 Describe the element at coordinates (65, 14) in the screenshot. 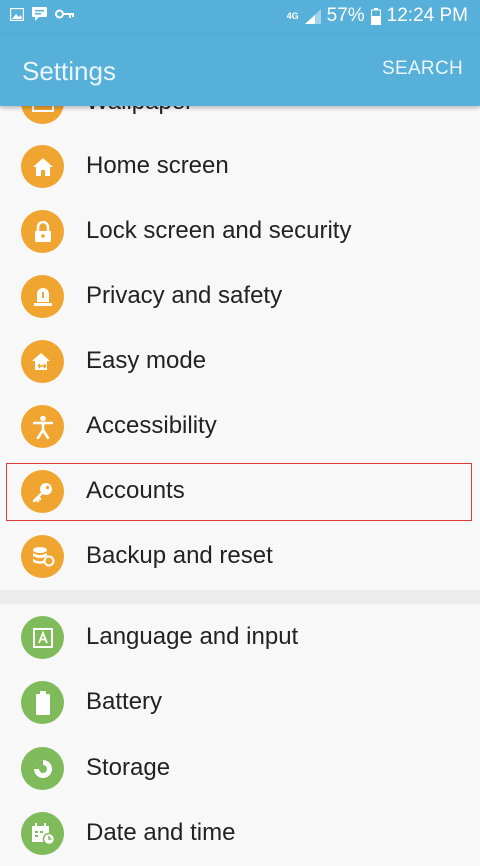

I see `vpn-key-icon` at that location.